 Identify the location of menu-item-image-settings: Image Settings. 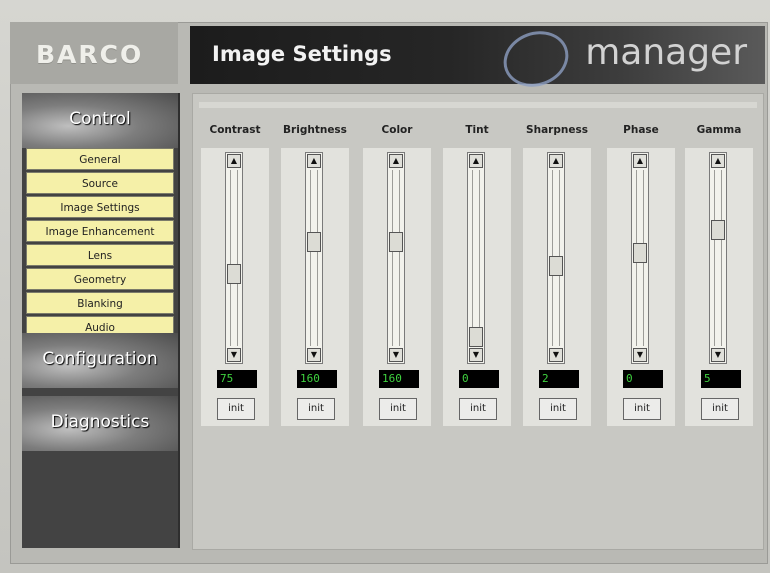
(100, 207).